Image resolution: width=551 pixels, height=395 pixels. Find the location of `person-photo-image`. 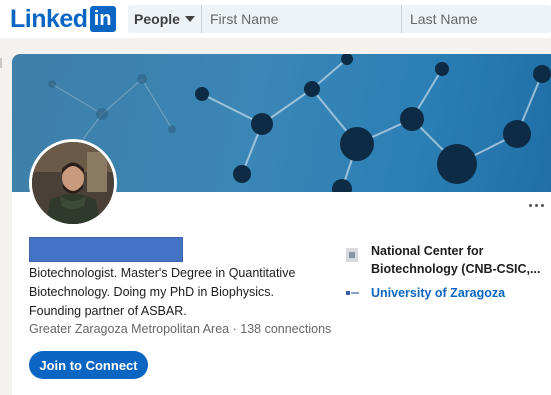

person-photo-image is located at coordinates (73, 183).